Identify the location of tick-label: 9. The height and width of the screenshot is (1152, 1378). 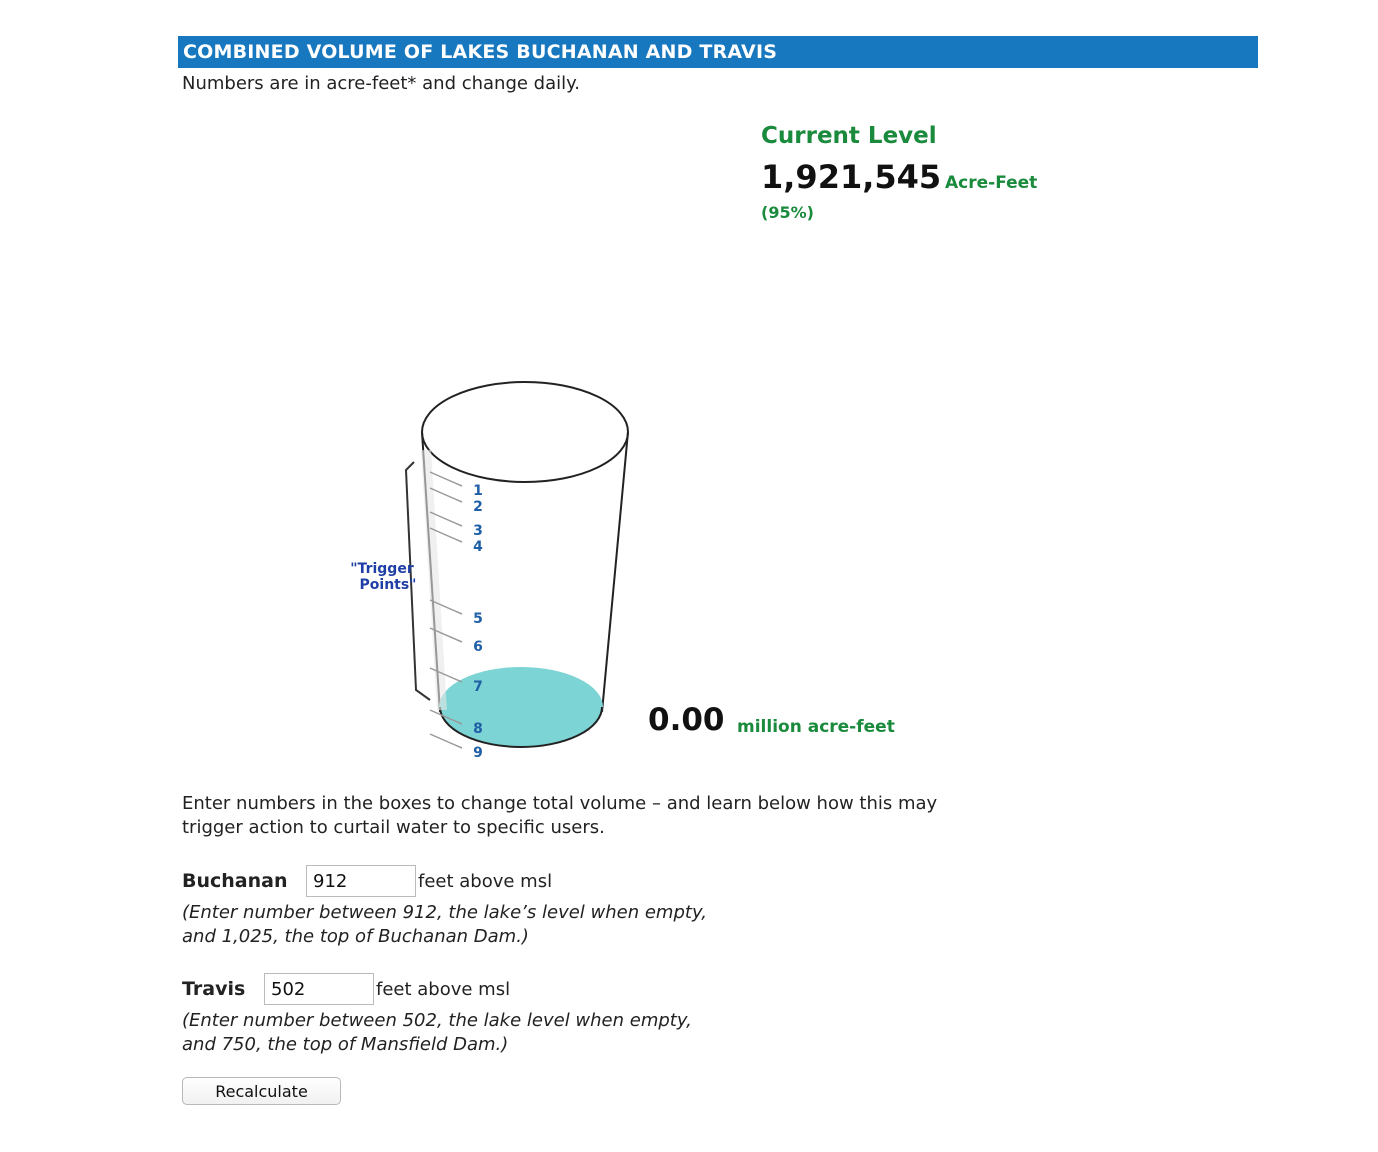
(478, 753).